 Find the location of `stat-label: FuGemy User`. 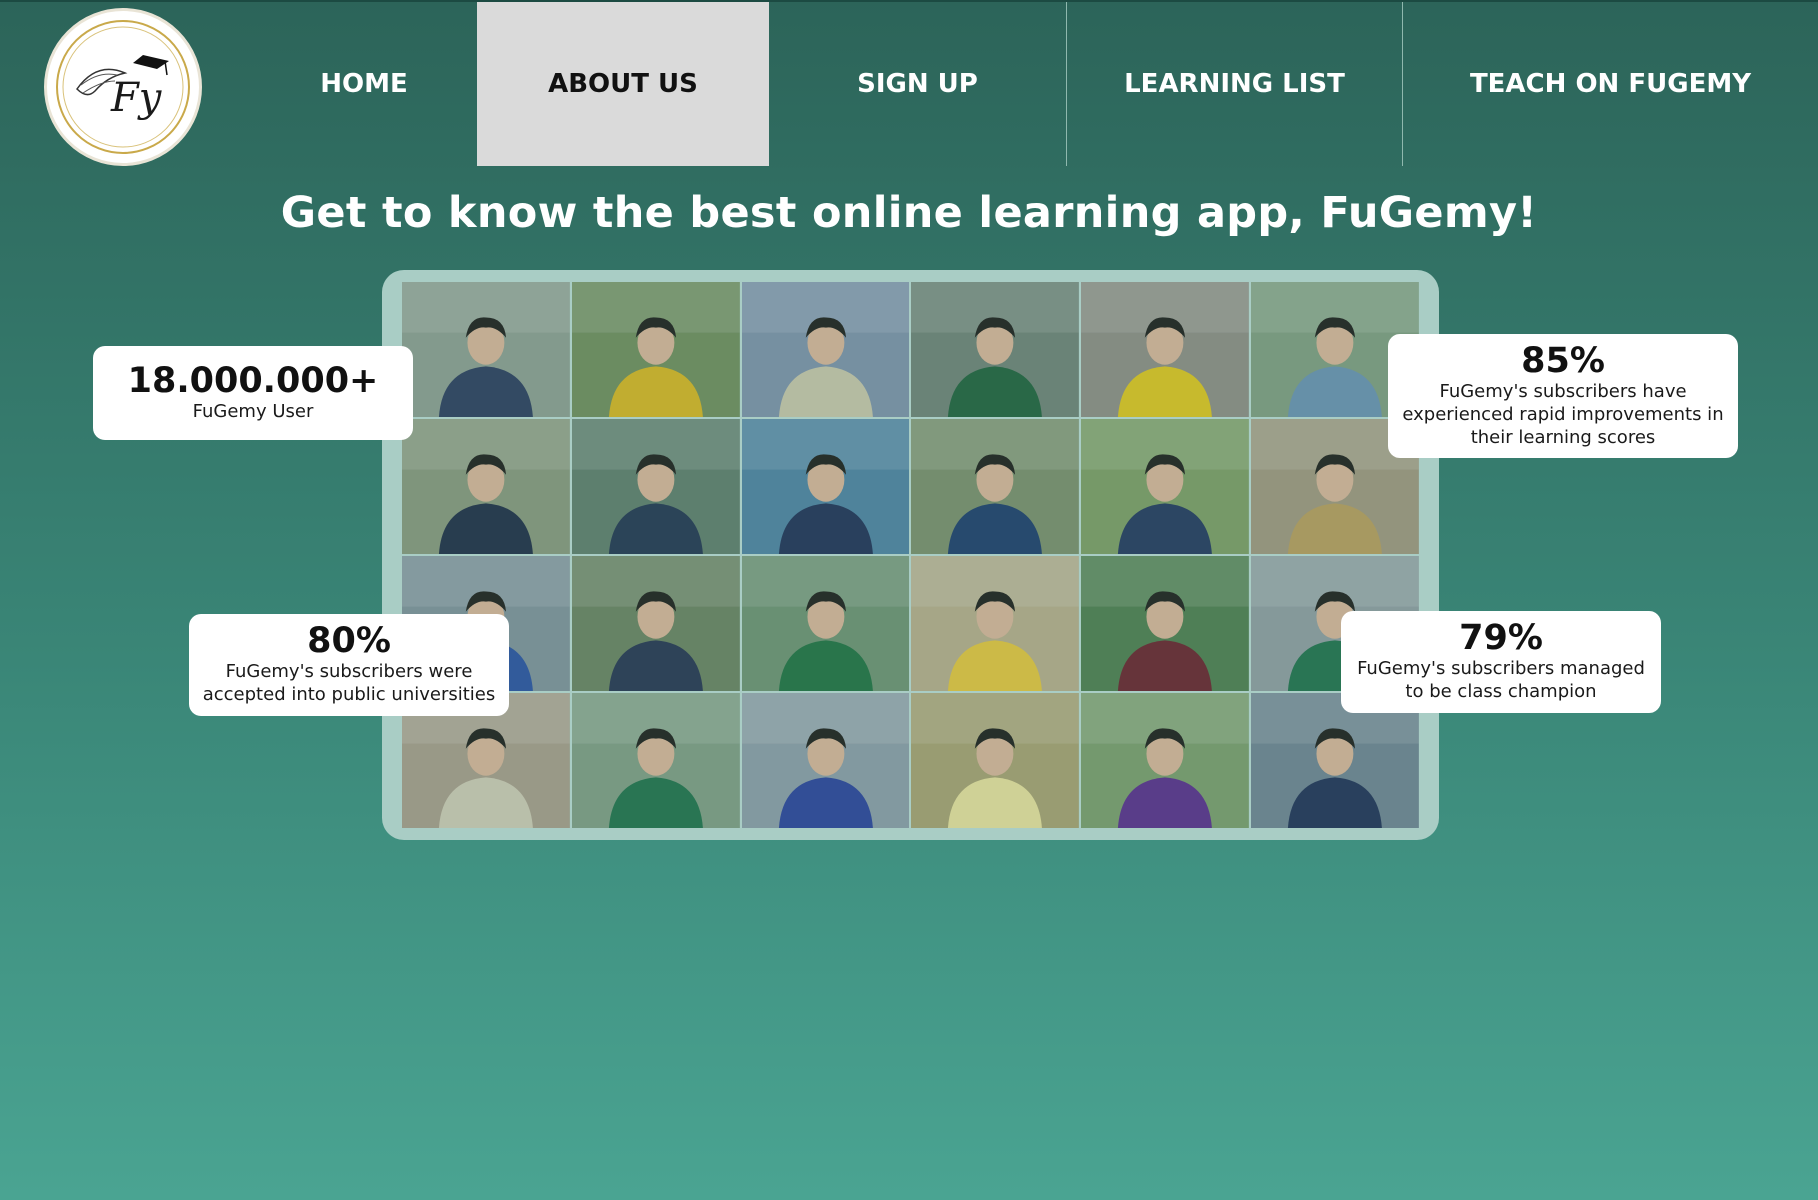

stat-label: FuGemy User is located at coordinates (253, 411).